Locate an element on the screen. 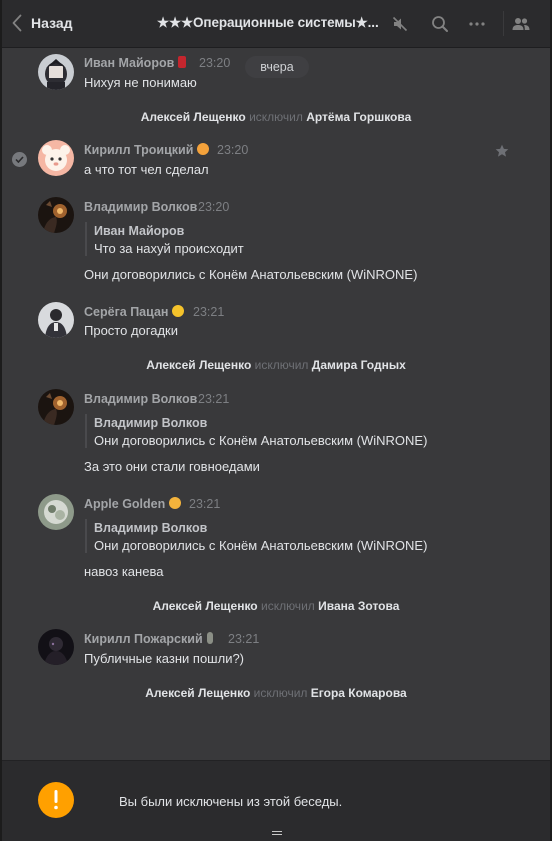  figure-icon is located at coordinates (209, 638).